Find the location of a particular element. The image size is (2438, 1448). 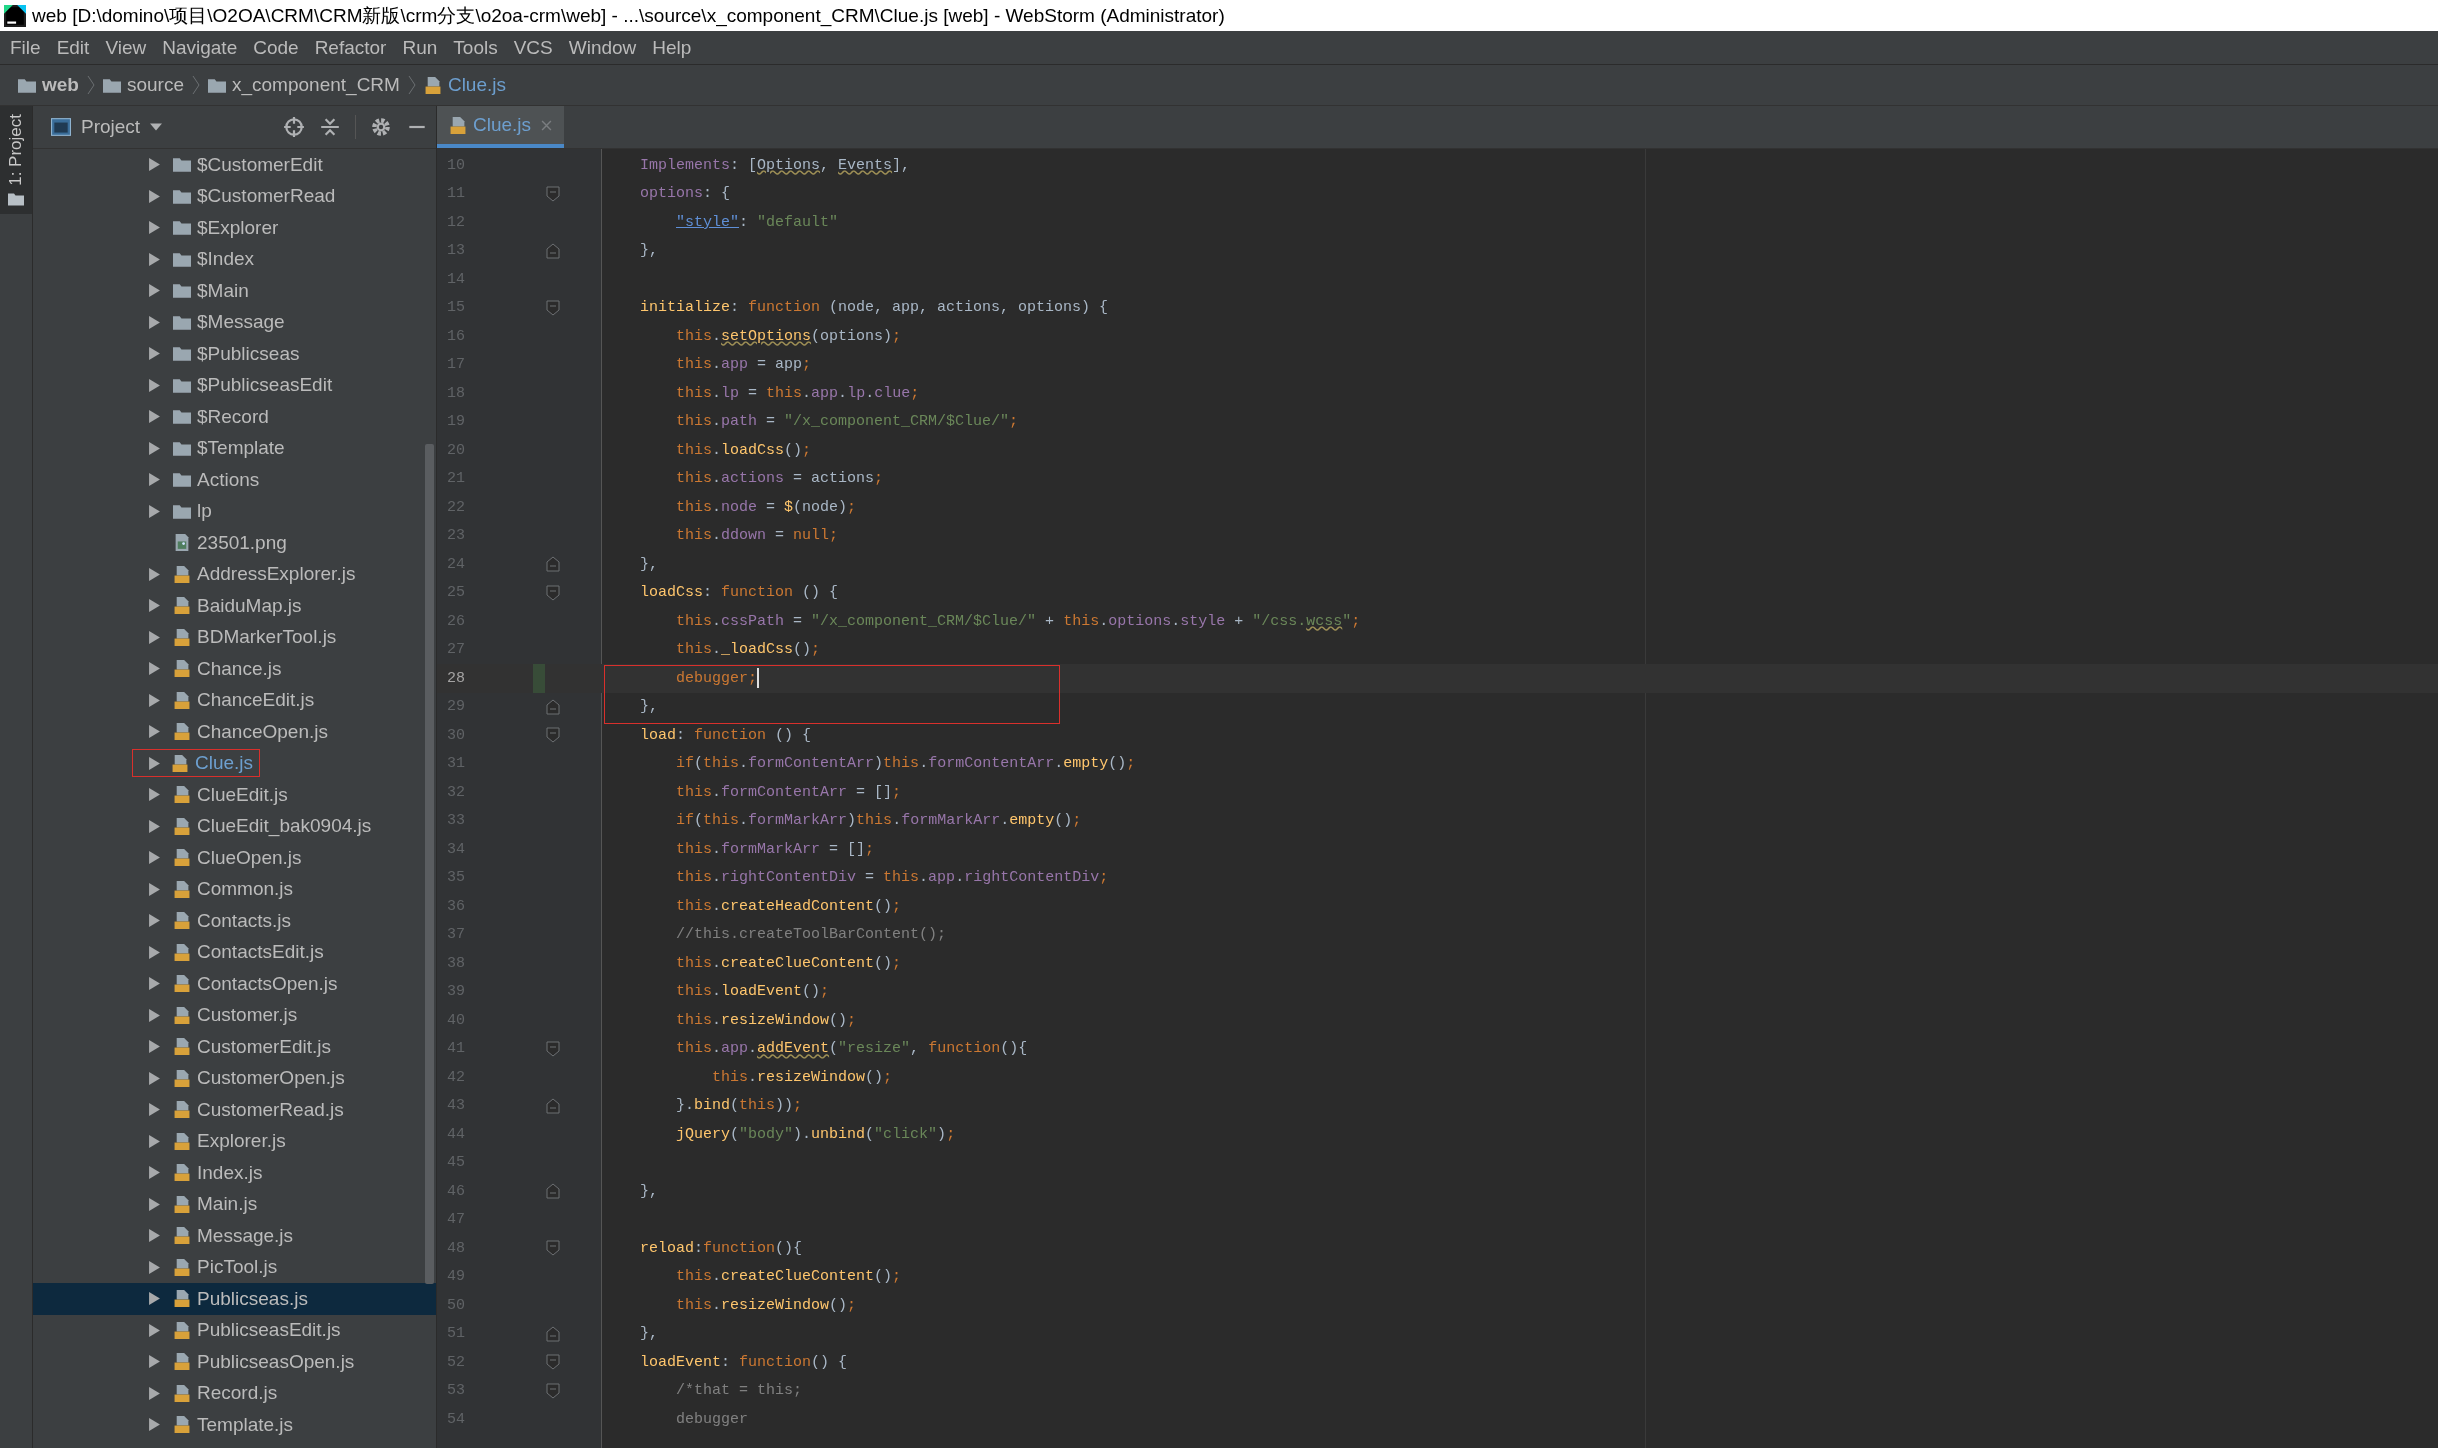

tree-item: ContactsEdit.js is located at coordinates (234, 952).